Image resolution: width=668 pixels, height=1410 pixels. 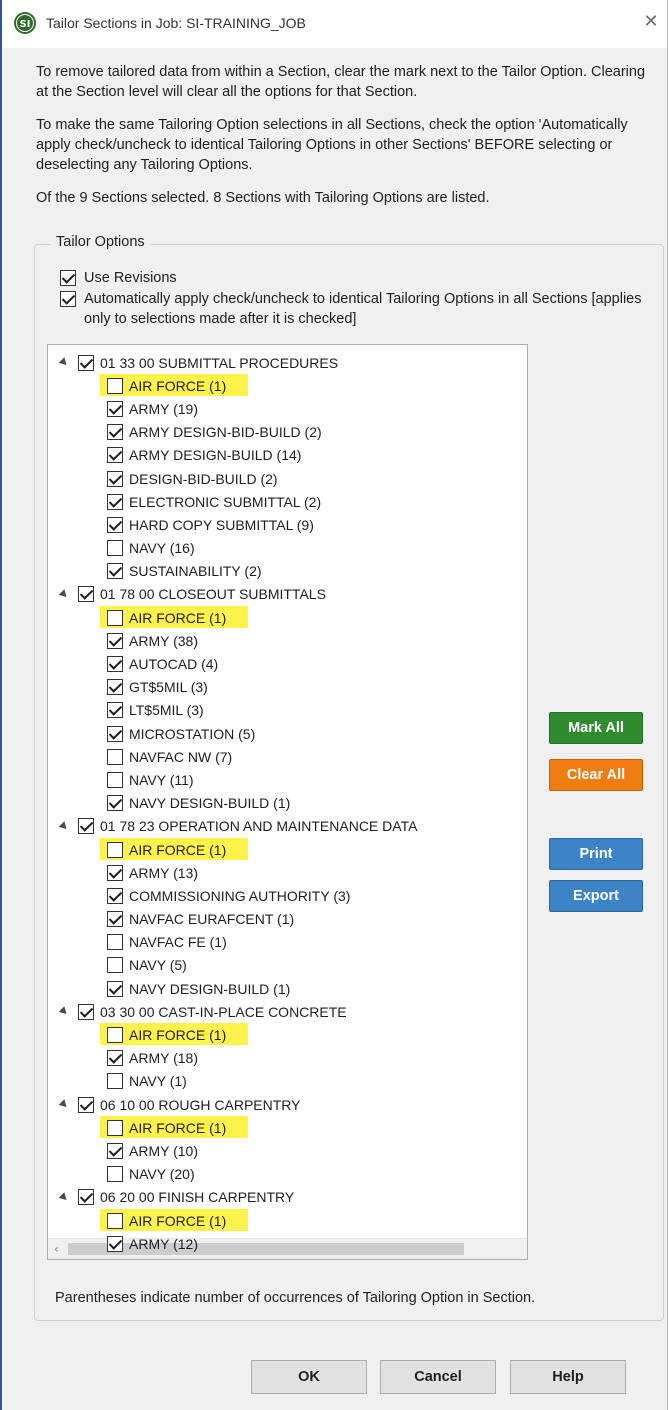 I want to click on tree-option: NAVY (16), so click(x=283, y=548).